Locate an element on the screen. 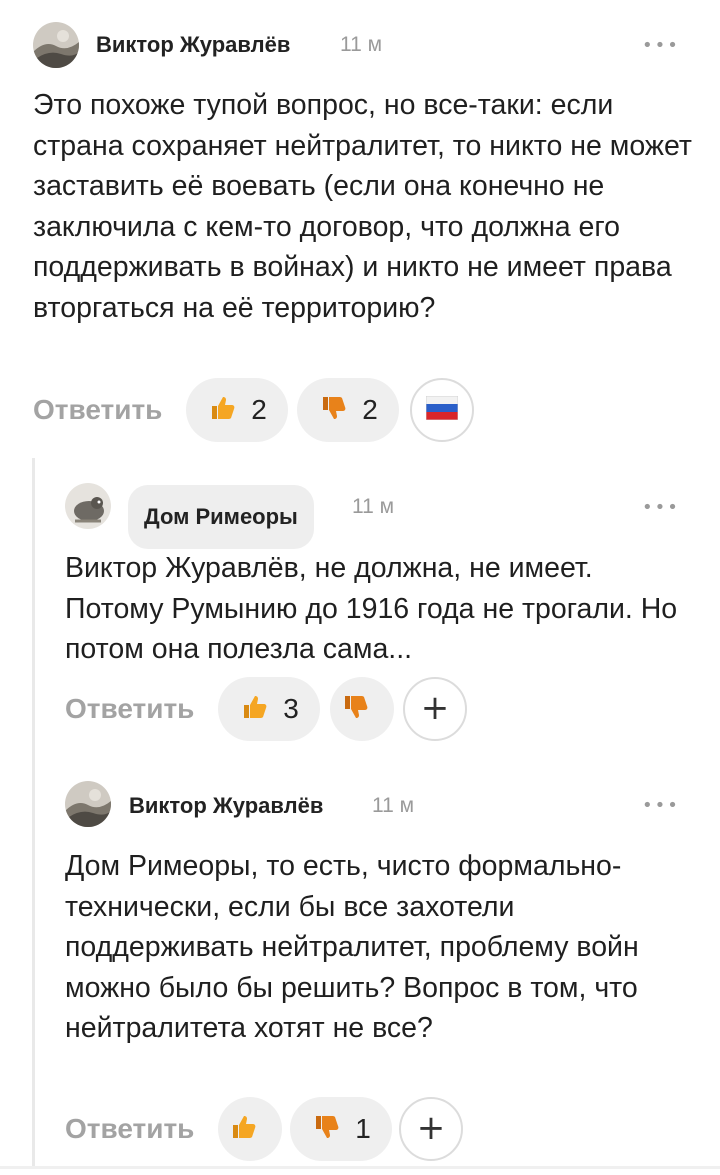  comment-actions: Ответить 1 + is located at coordinates (375, 1129).